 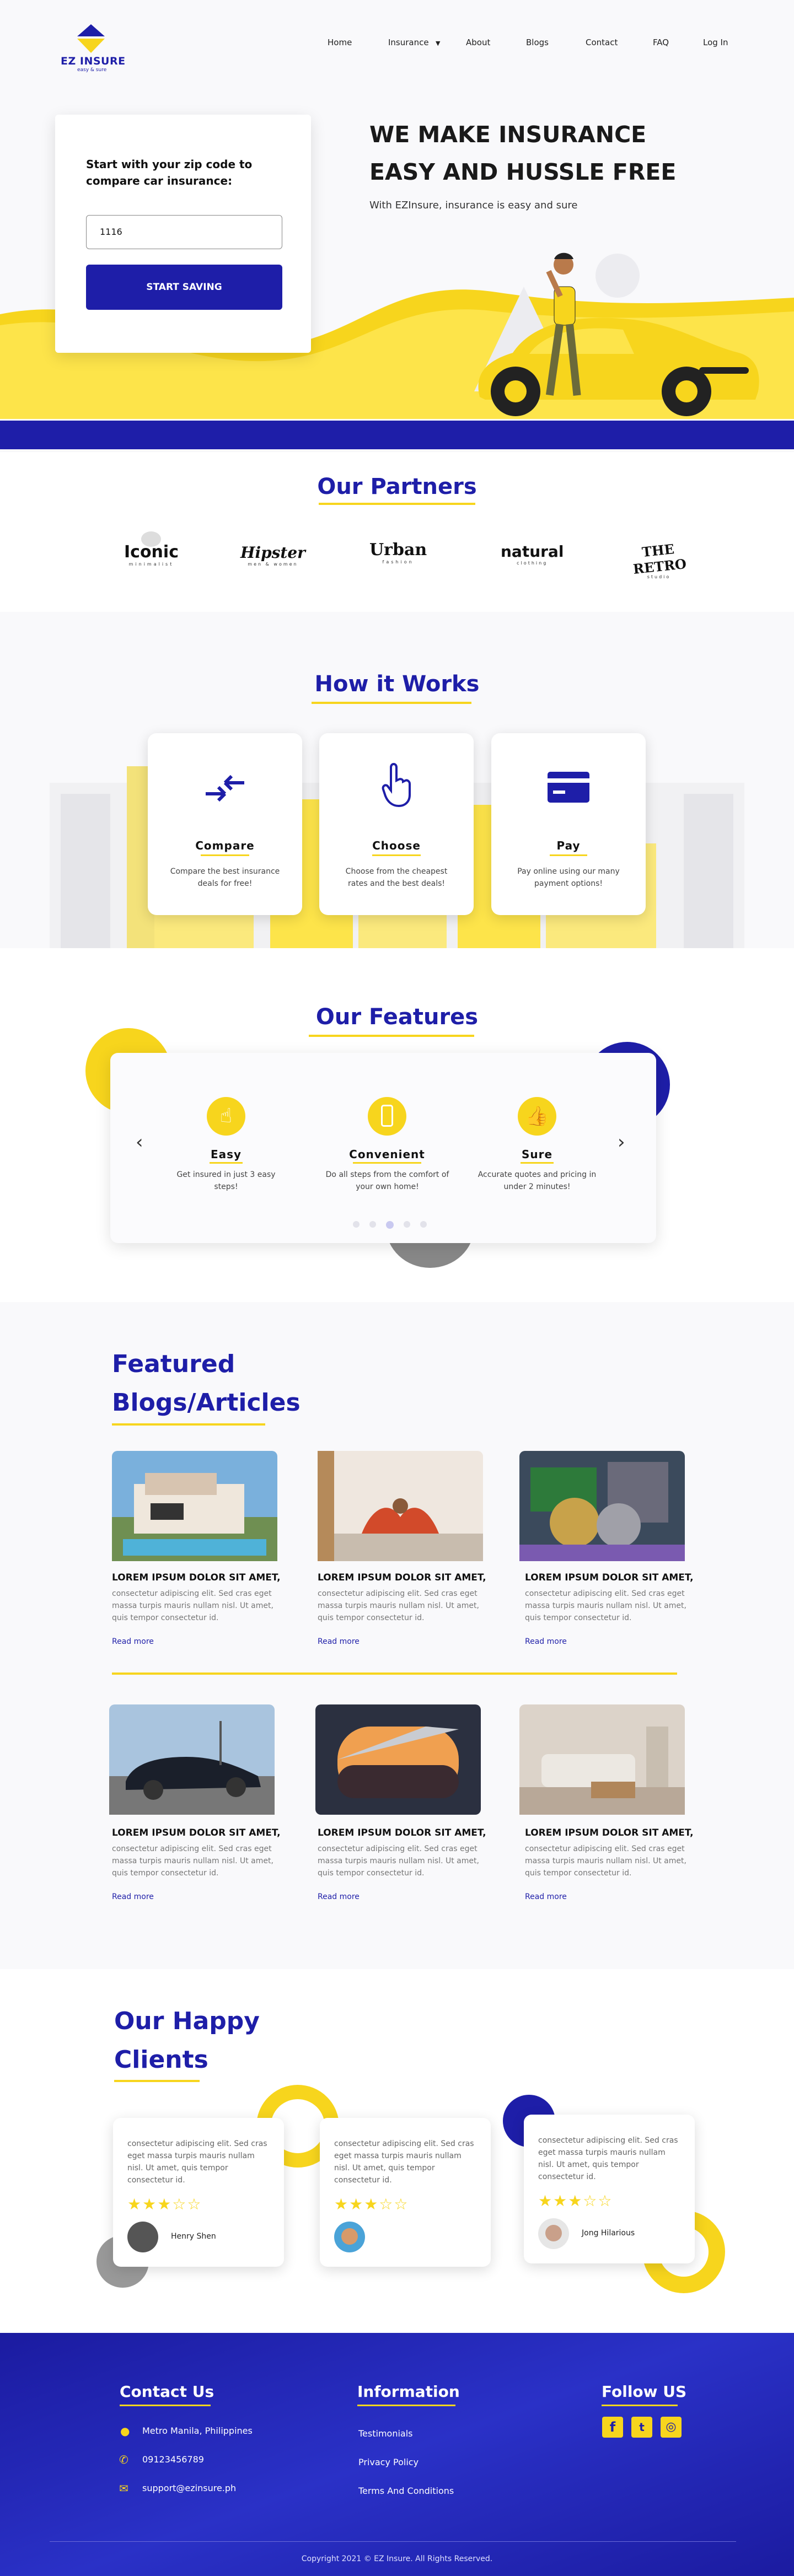 What do you see at coordinates (195, 1506) in the screenshot?
I see `blog-image-house` at bounding box center [195, 1506].